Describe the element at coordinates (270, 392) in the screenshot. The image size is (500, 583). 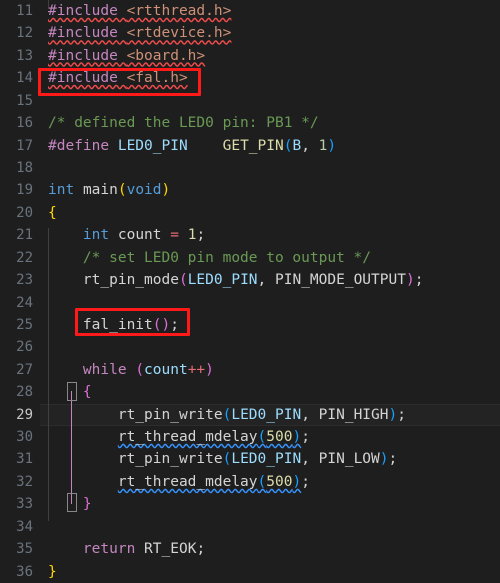
I see `code-line-28: {` at that location.